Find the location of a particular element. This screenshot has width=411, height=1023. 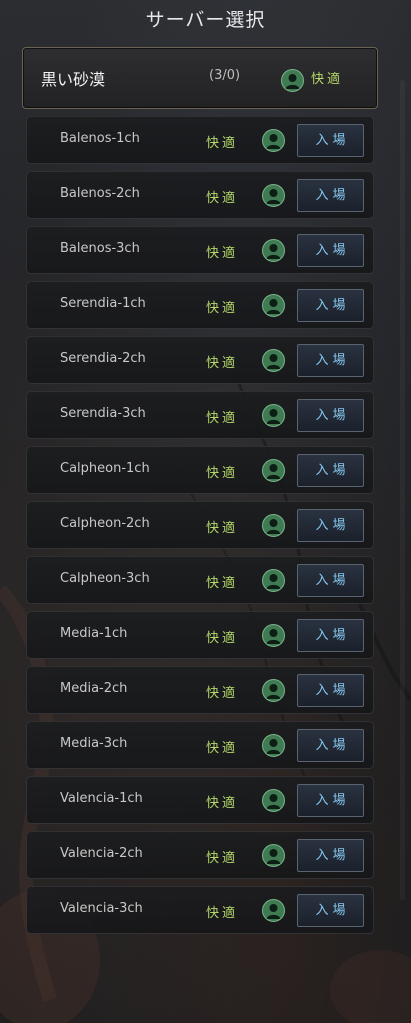

channel-name: Valencia-1ch is located at coordinates (101, 798).